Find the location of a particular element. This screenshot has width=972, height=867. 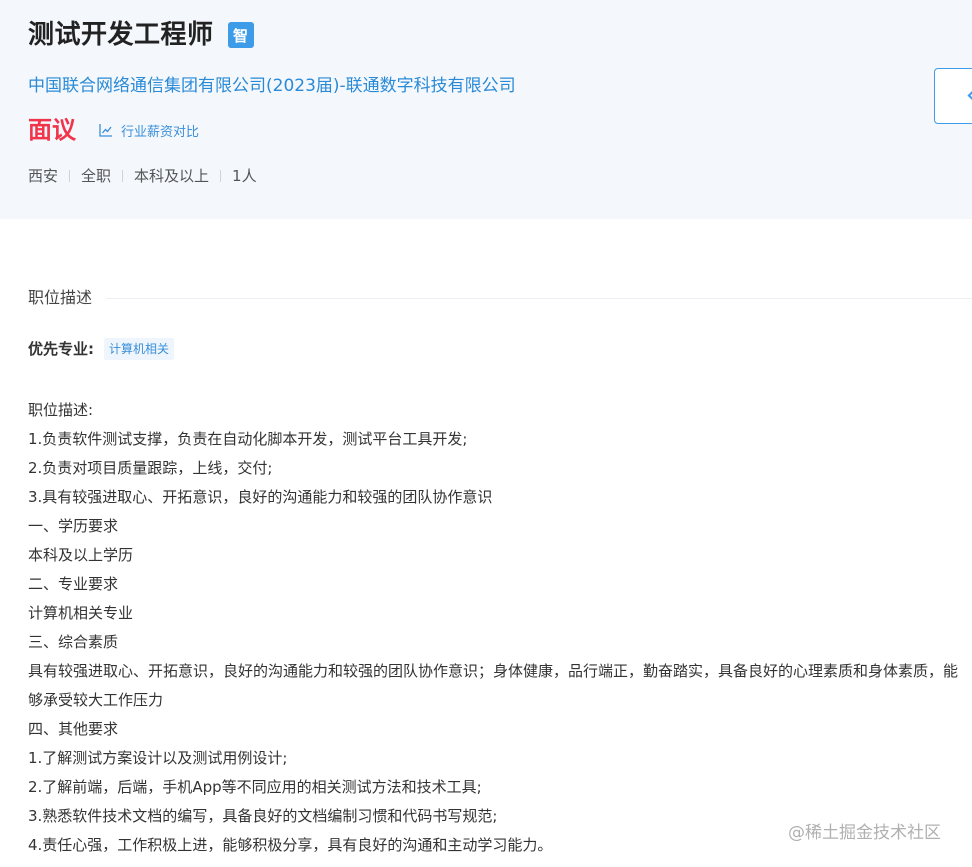

tag-headcount: 1人 is located at coordinates (244, 176).